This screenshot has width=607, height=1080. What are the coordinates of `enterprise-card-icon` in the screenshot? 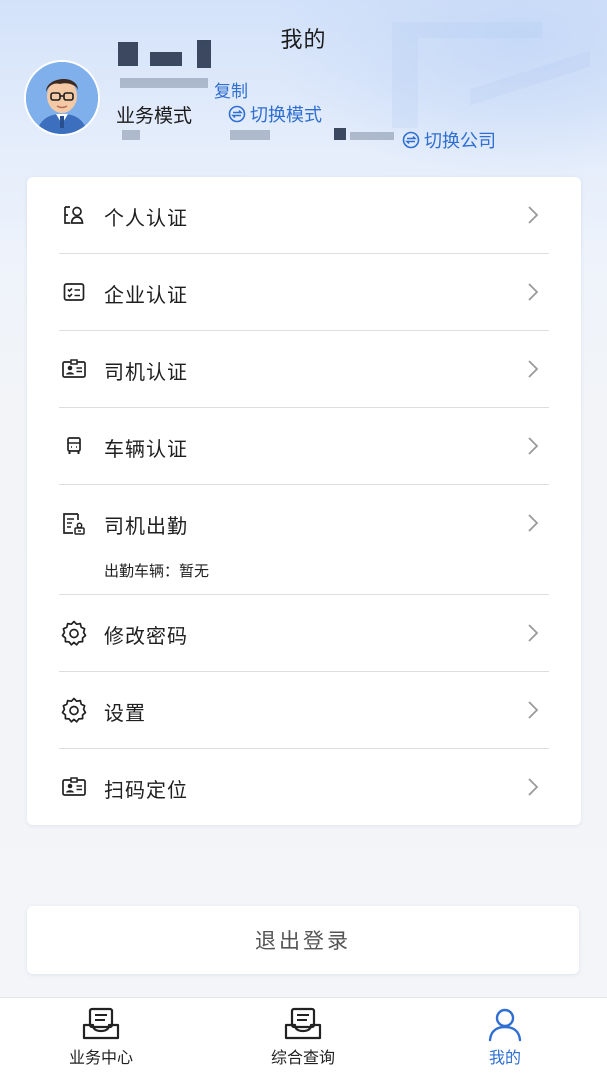 It's located at (74, 292).